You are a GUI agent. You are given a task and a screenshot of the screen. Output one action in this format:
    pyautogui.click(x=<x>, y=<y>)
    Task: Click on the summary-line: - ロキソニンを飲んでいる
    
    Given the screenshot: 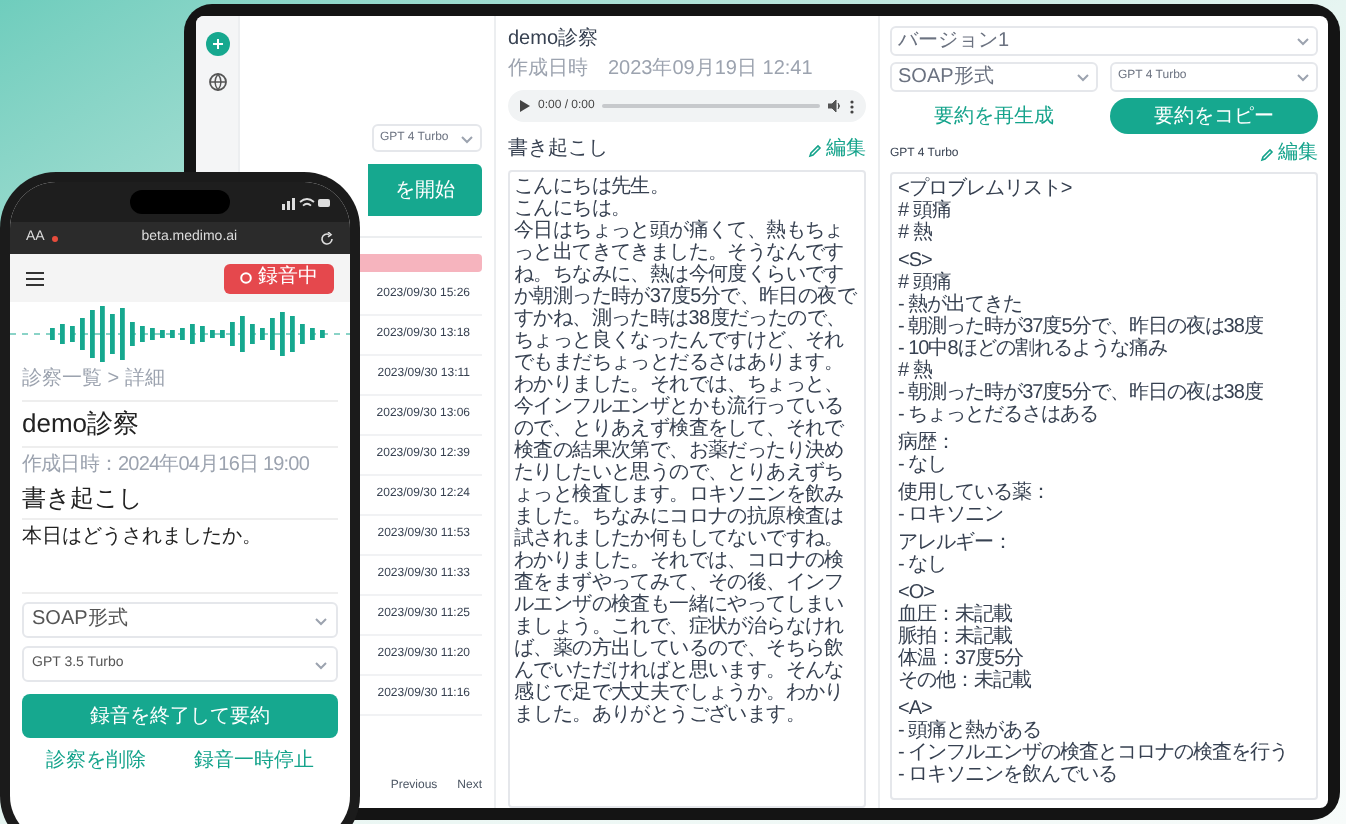 What is the action you would take?
    pyautogui.click(x=1009, y=775)
    